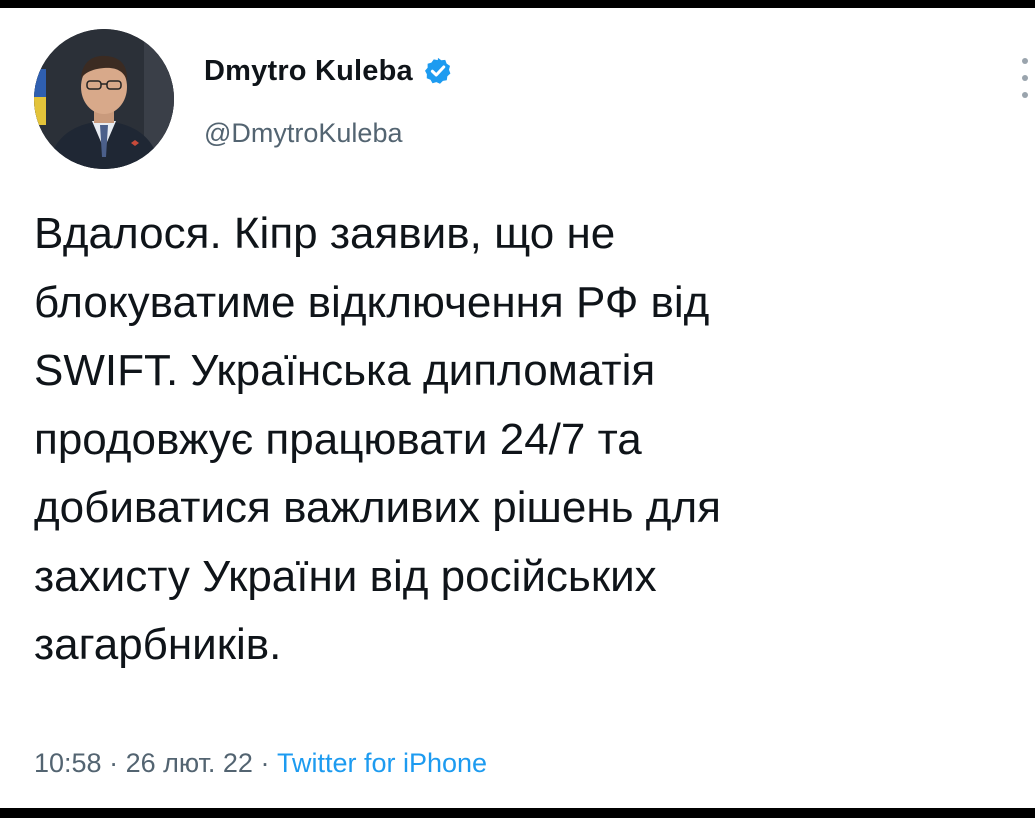 Image resolution: width=1035 pixels, height=818 pixels. Describe the element at coordinates (189, 763) in the screenshot. I see `tweet-date: 26 лют. 22` at that location.